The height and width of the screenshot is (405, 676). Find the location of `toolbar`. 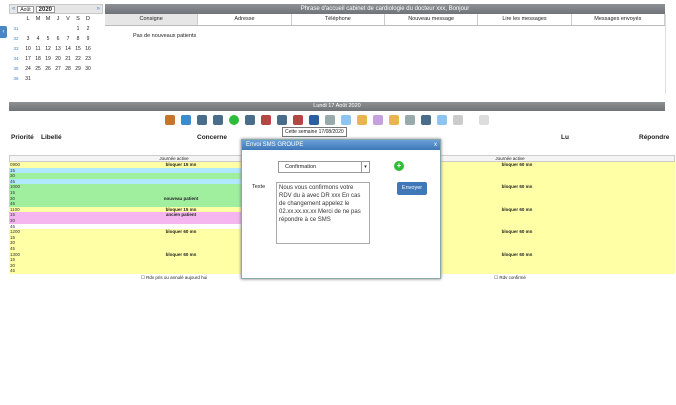

toolbar is located at coordinates (327, 120).